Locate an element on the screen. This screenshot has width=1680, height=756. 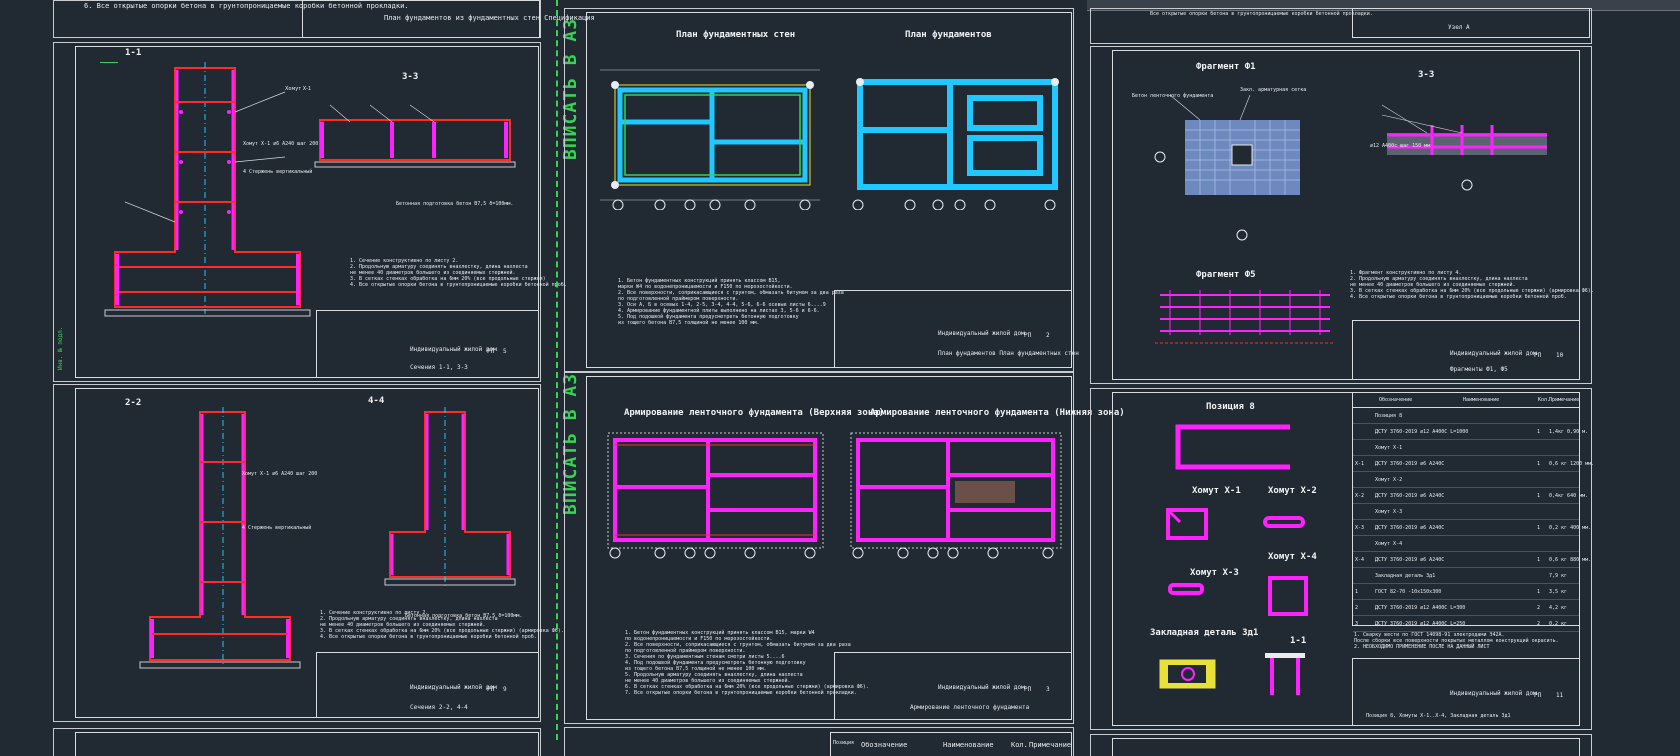
plan-title-left: План фундаментных стен is located at coordinates (736, 35).